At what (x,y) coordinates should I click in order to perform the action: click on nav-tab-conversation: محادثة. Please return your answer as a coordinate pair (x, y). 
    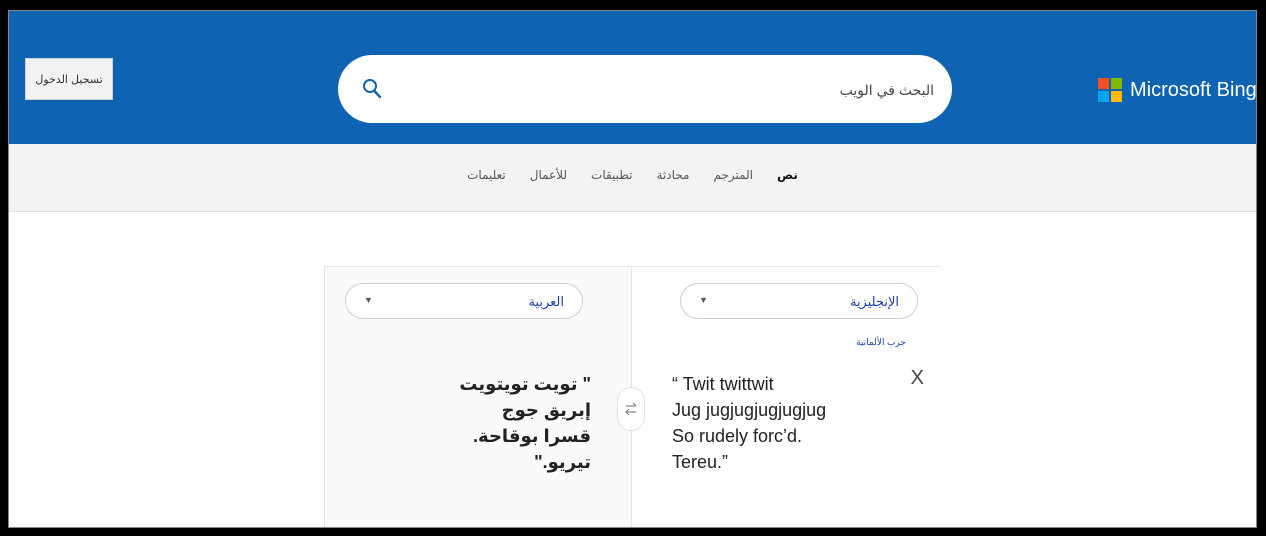
    Looking at the image, I should click on (672, 175).